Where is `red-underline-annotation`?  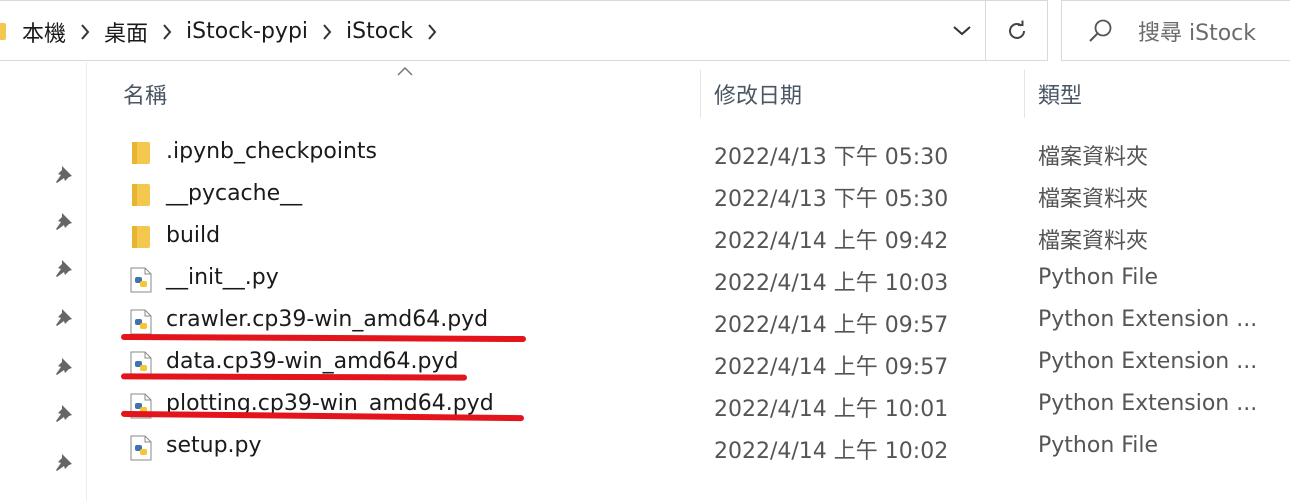 red-underline-annotation is located at coordinates (294, 377).